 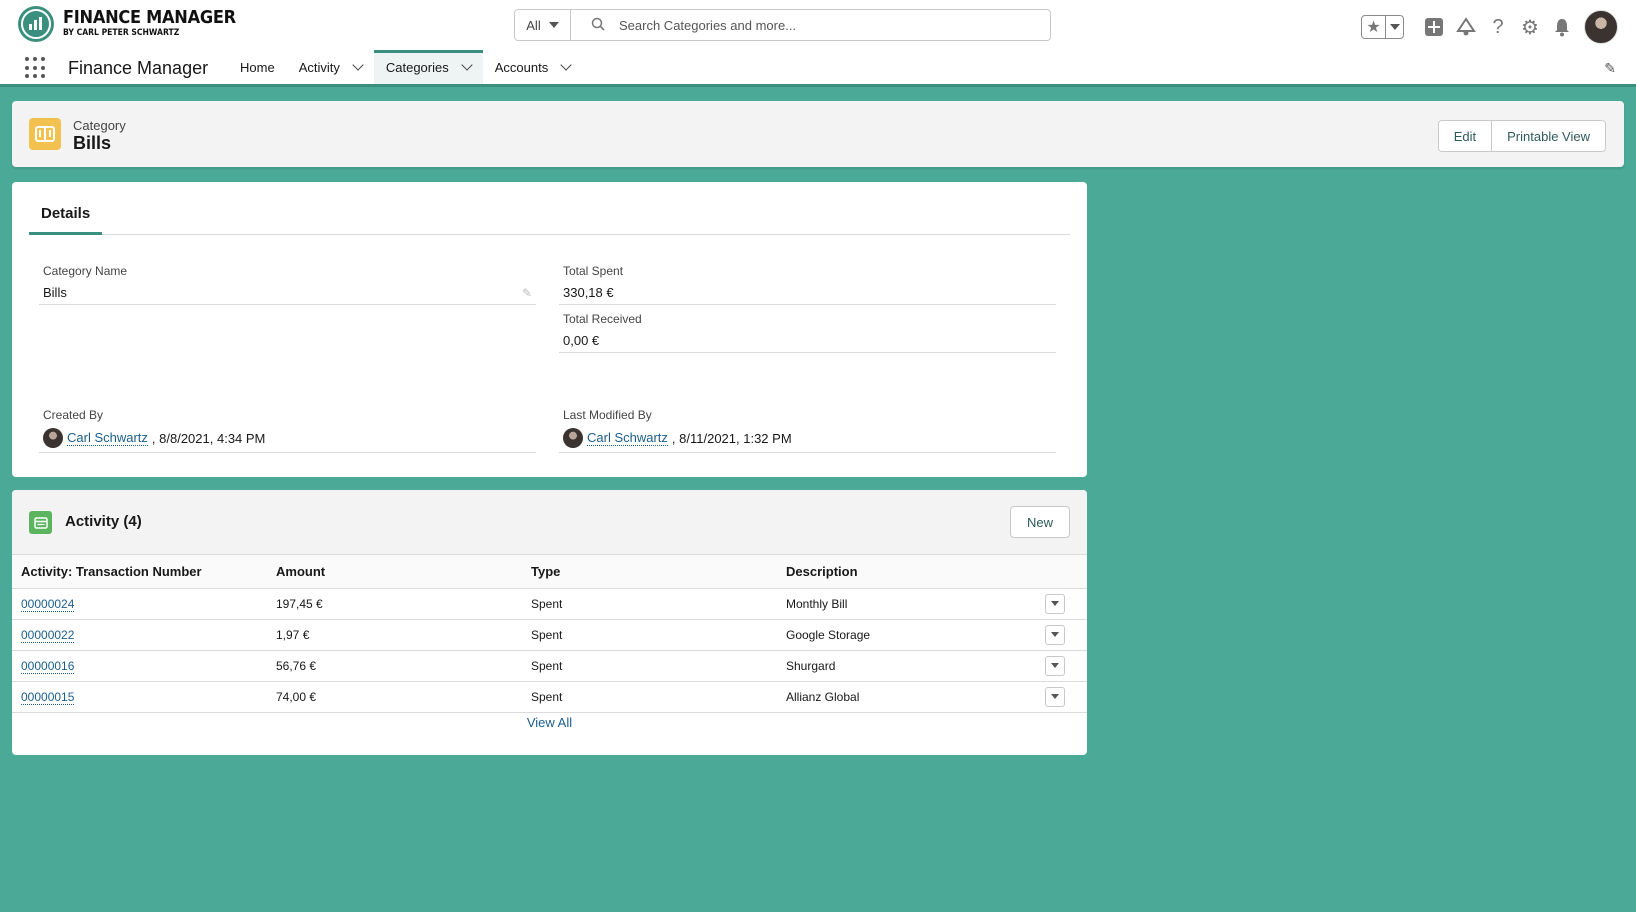 I want to click on favorites-star-icon: ★, so click(x=1374, y=27).